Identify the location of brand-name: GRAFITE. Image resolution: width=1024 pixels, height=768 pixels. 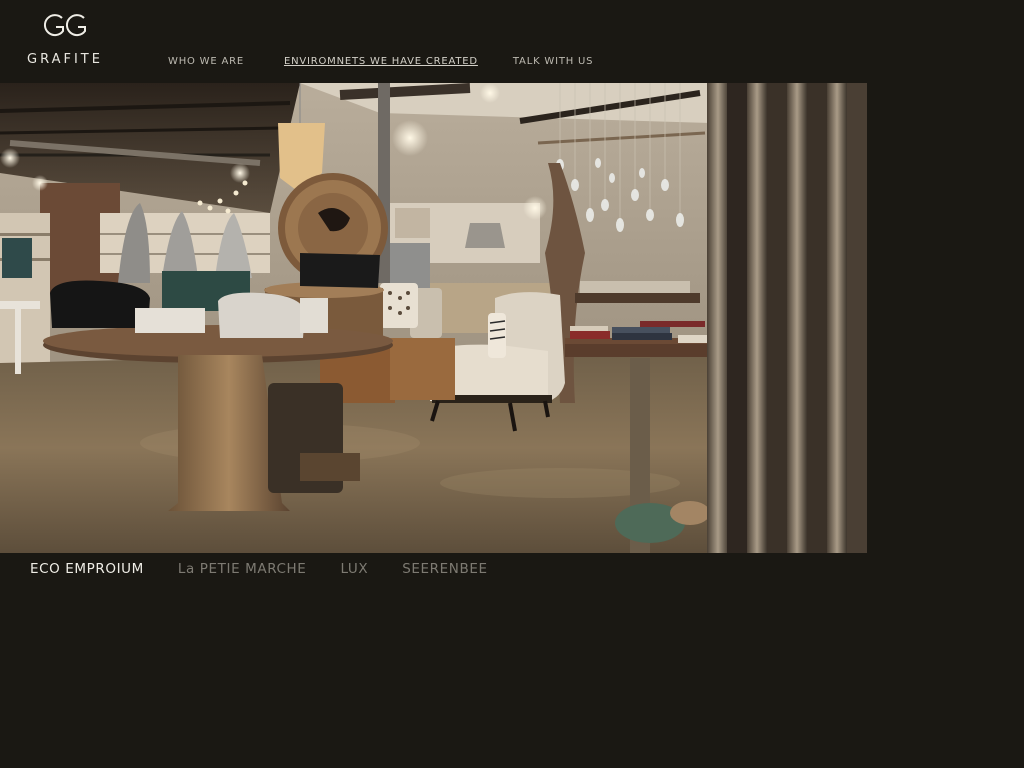
(65, 59).